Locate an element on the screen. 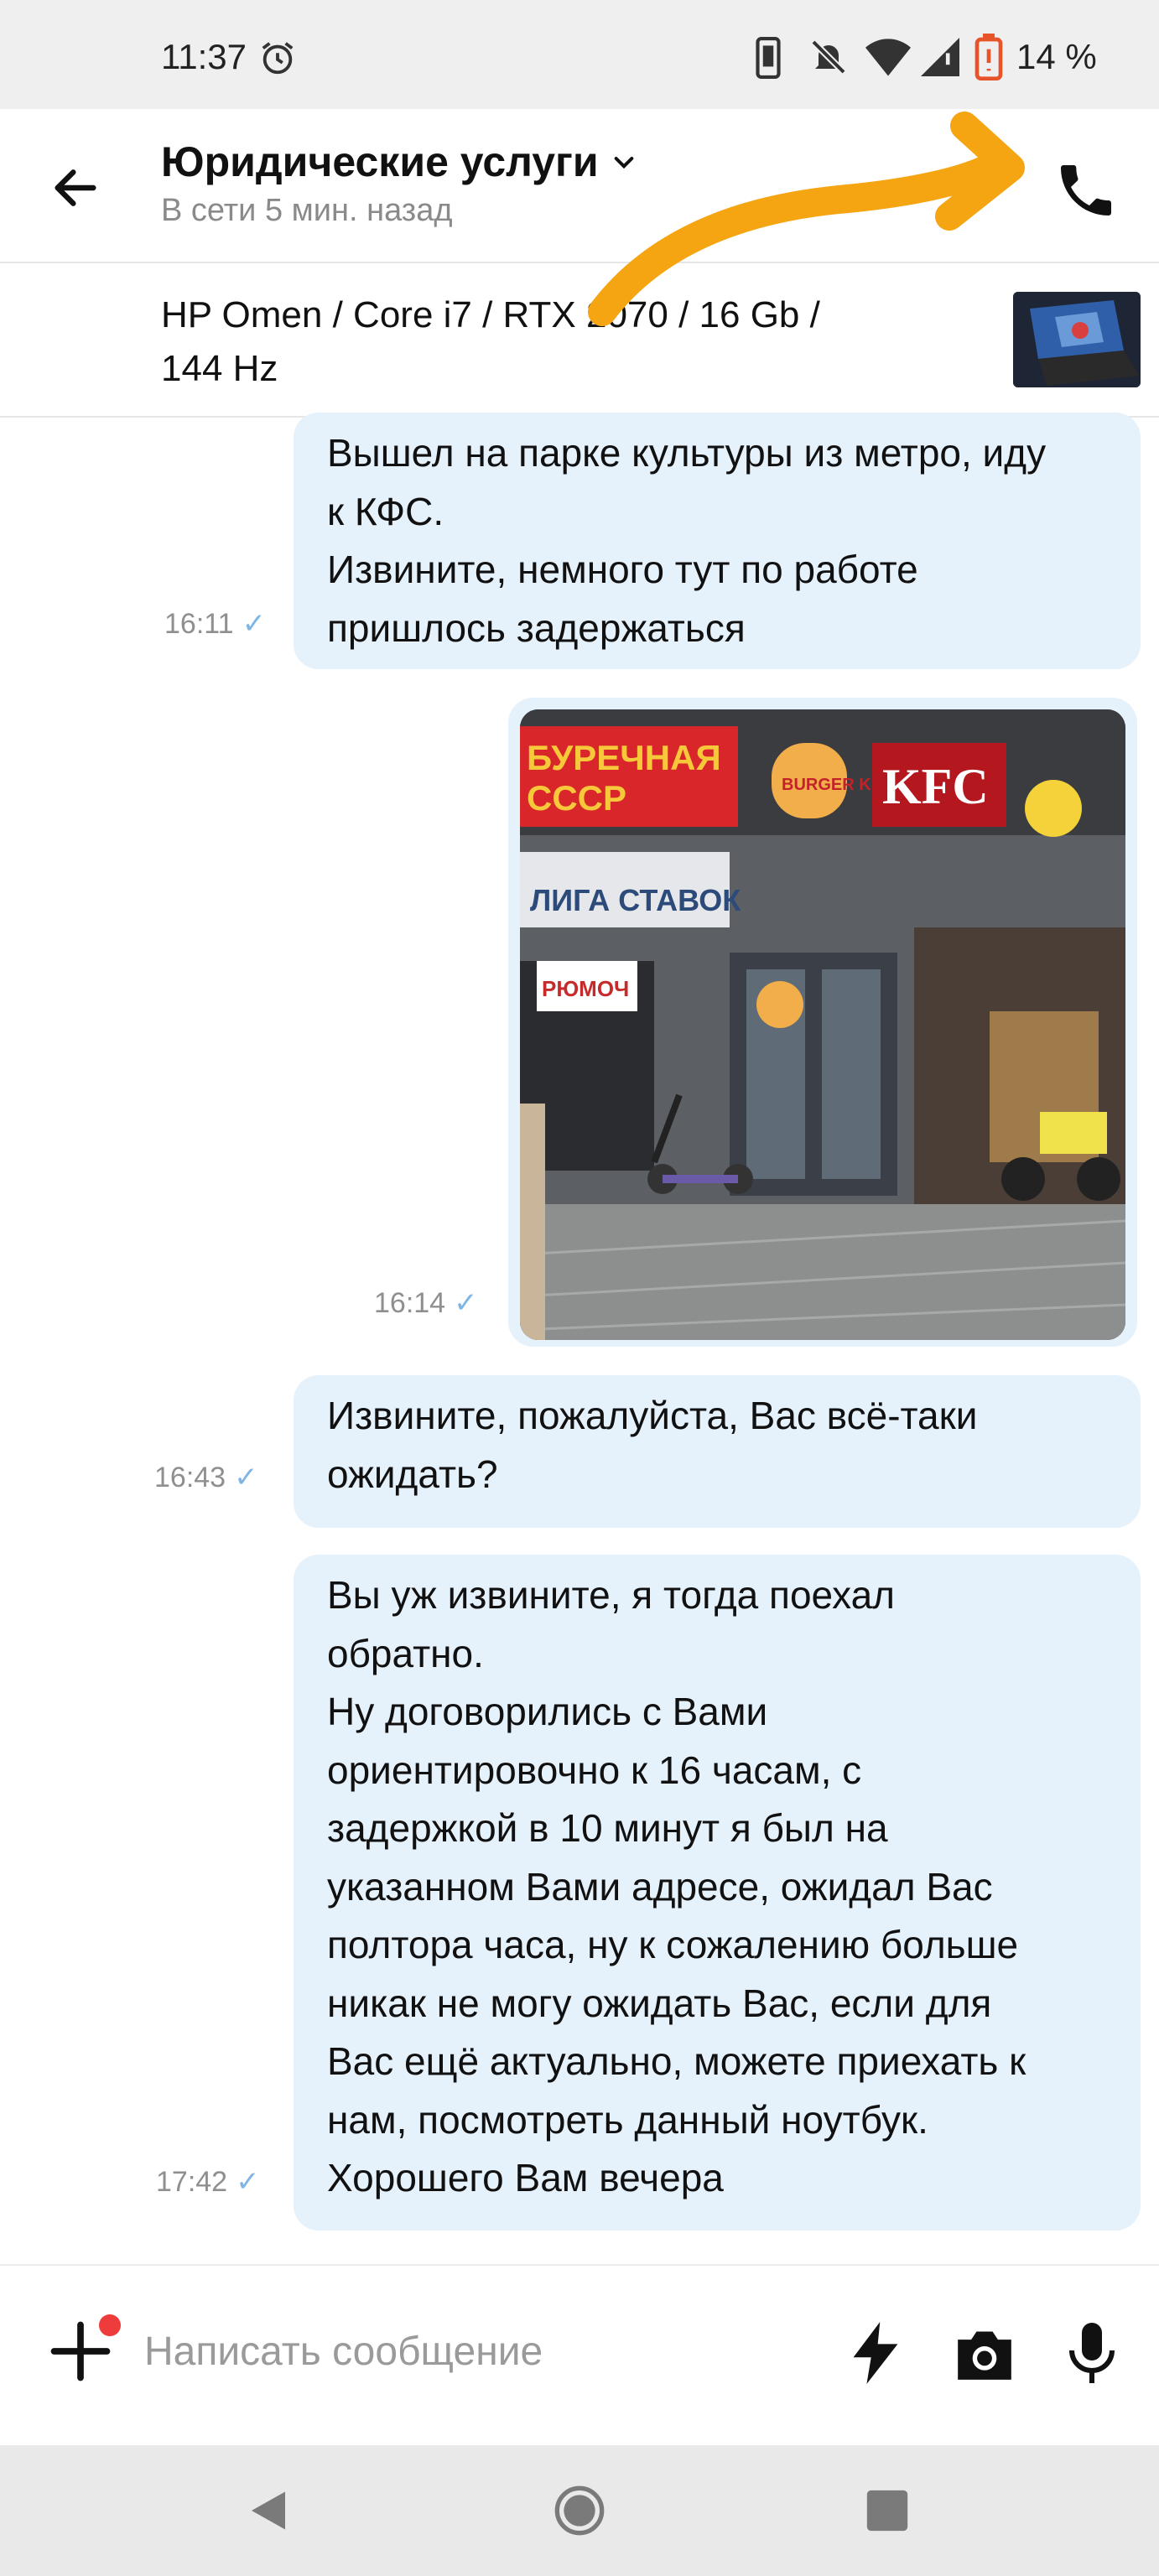 This screenshot has height=2576, width=1159. message-meta: 16:11 ✓ is located at coordinates (215, 624).